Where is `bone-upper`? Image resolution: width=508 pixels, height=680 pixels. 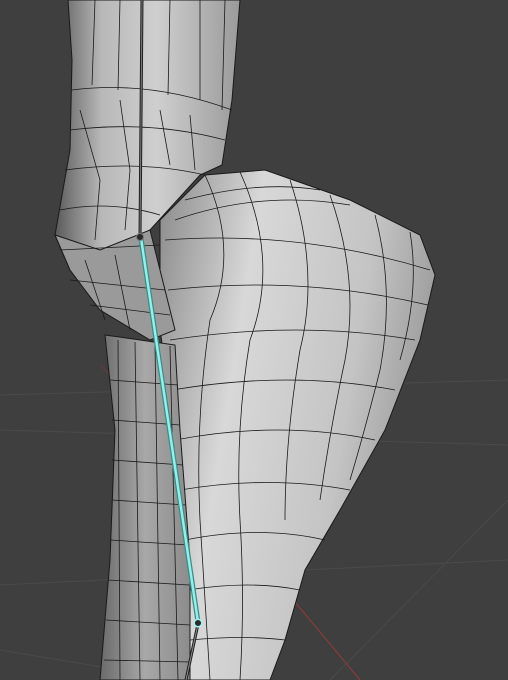
bone-upper is located at coordinates (141, 118).